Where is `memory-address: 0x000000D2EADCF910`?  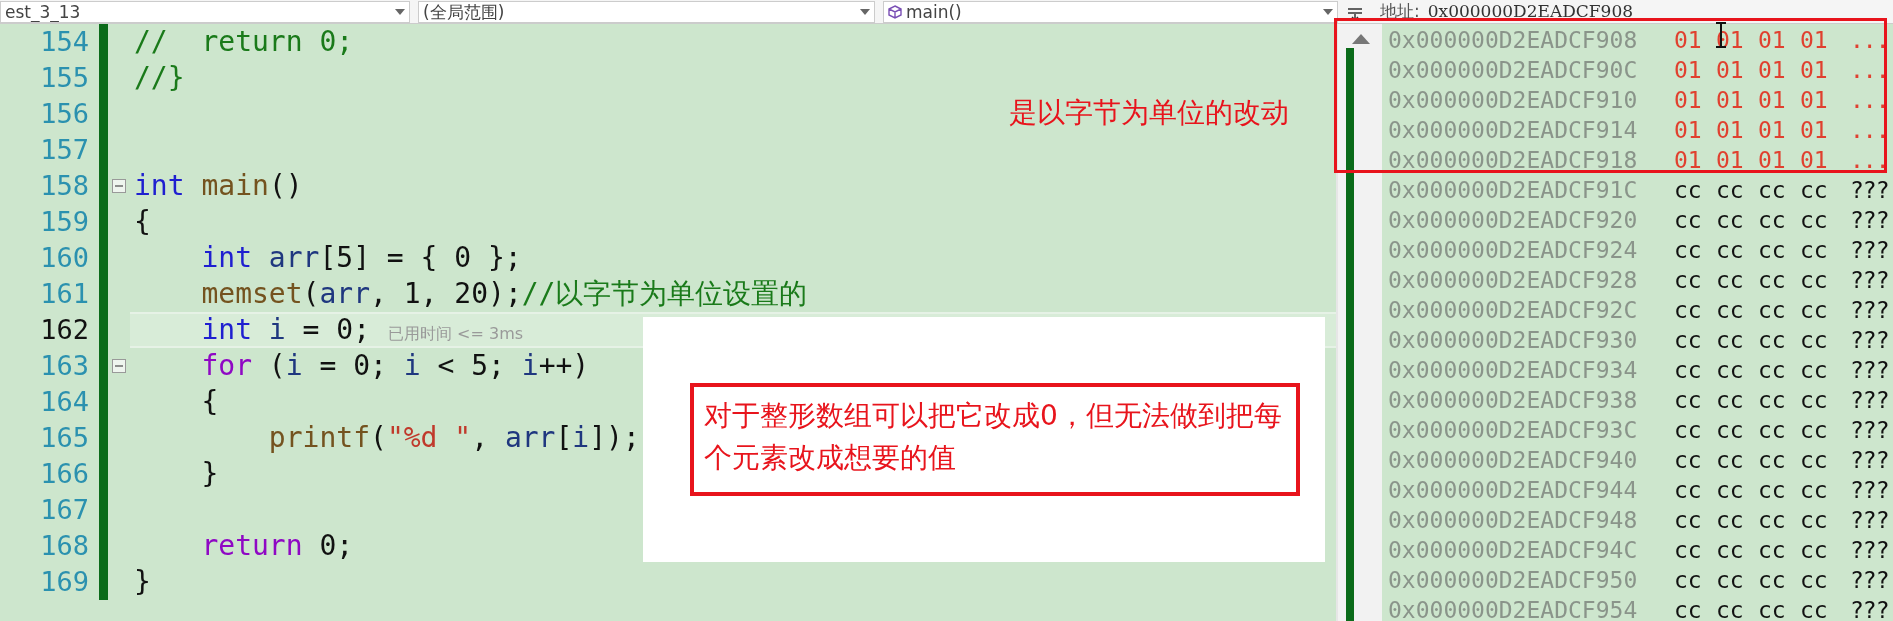 memory-address: 0x000000D2EADCF910 is located at coordinates (1513, 100).